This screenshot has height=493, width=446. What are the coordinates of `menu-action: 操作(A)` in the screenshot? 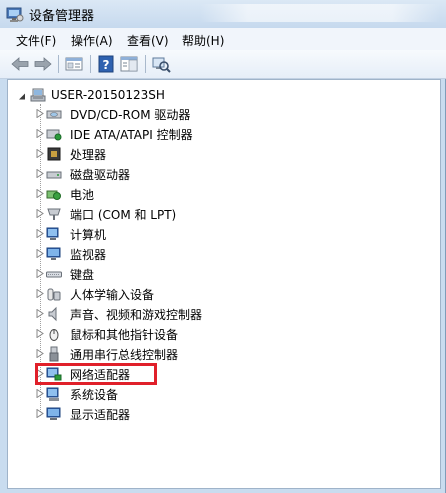 It's located at (92, 40).